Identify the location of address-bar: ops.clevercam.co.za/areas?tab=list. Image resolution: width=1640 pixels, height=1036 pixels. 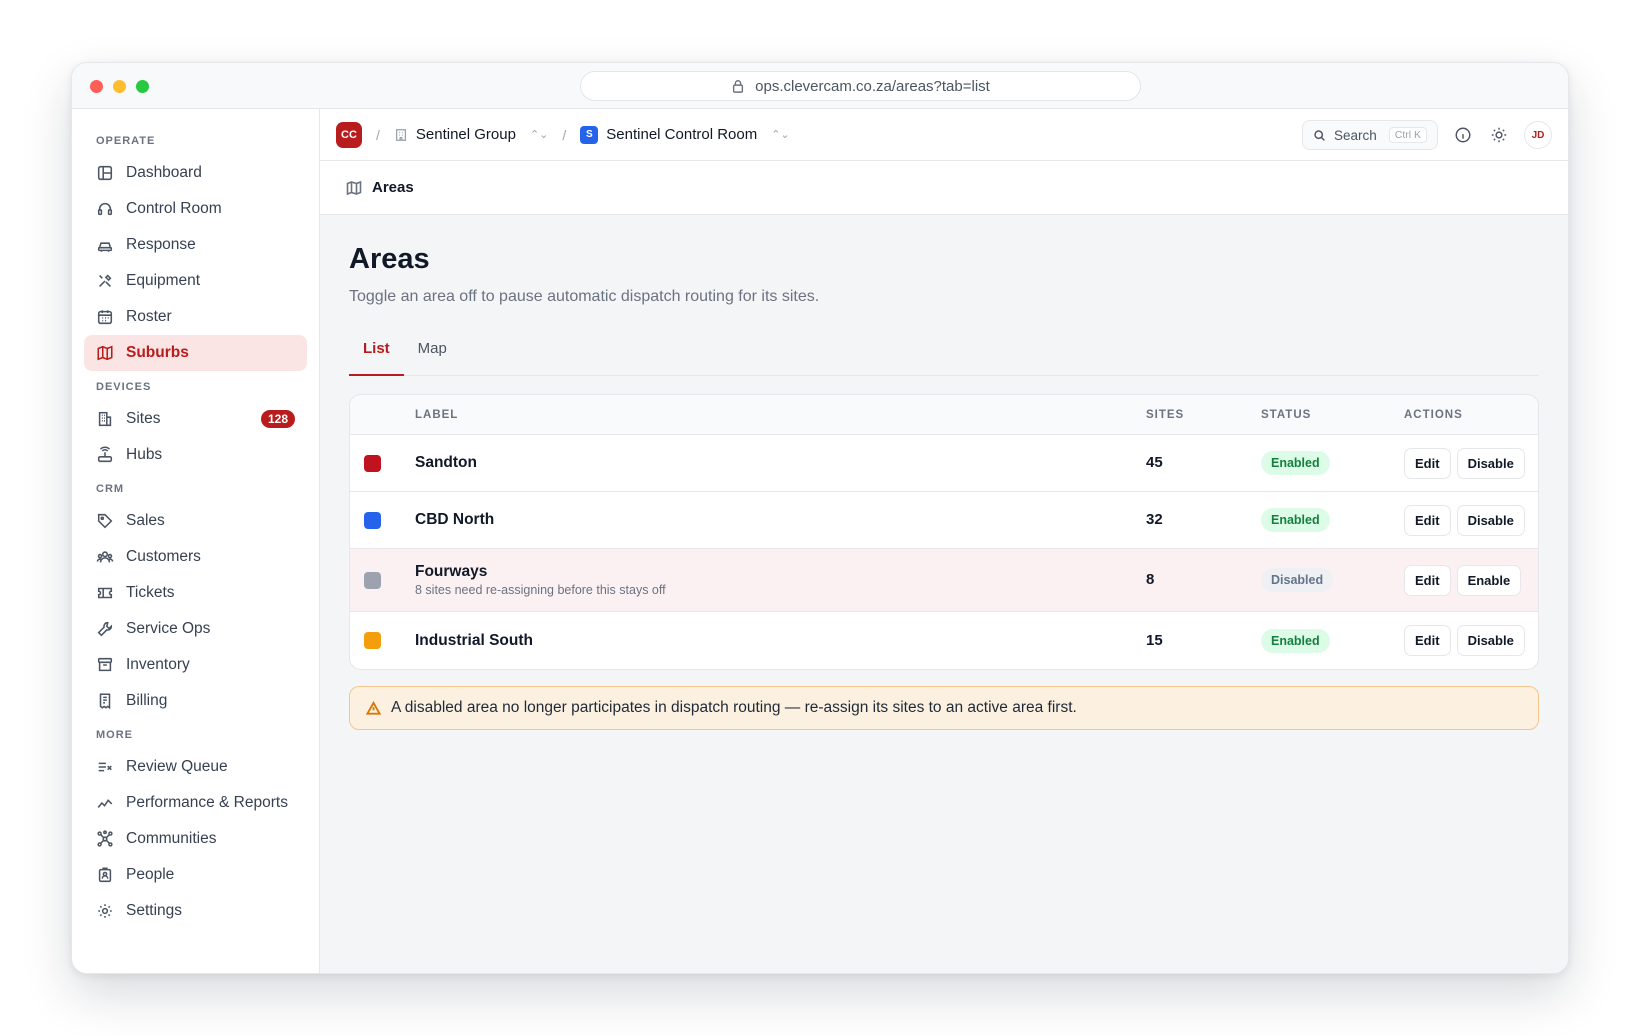
(860, 86).